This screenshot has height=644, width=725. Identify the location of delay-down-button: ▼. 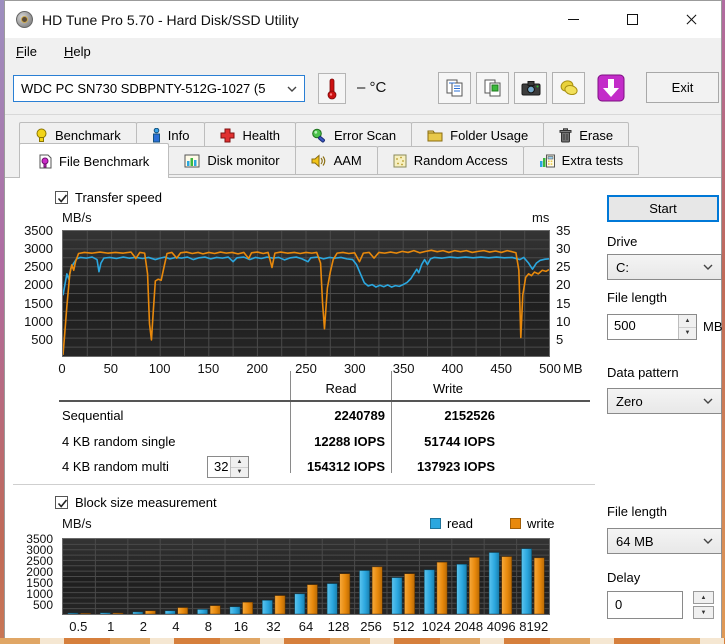
(703, 612).